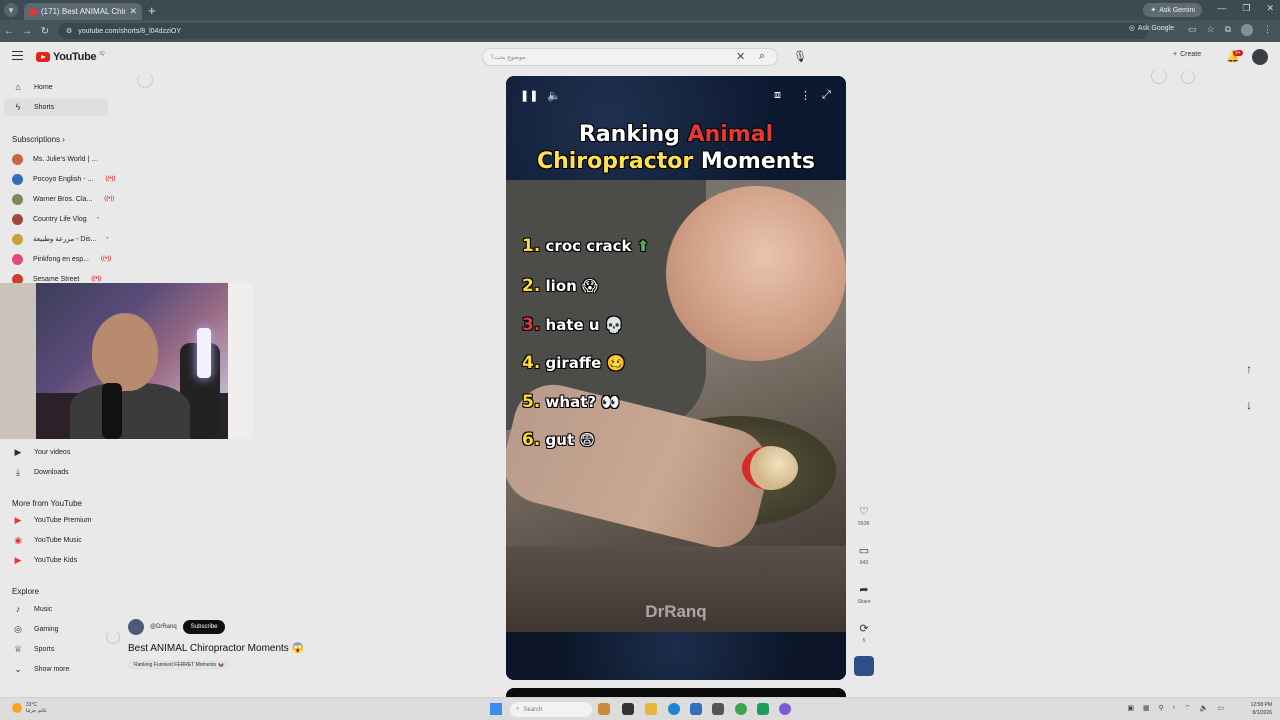  I want to click on sidebar-item-subscription: Country Life Vlog •, so click(55, 219).